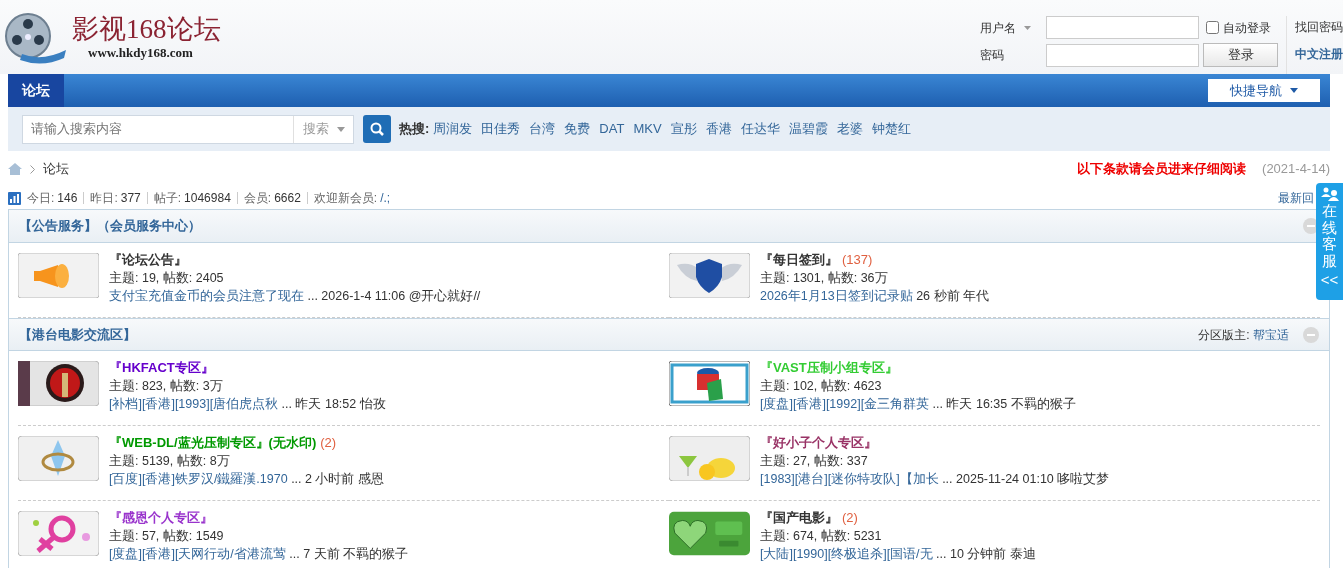 The image size is (1343, 568). What do you see at coordinates (207, 198) in the screenshot?
I see `stat-value: 1046984` at bounding box center [207, 198].